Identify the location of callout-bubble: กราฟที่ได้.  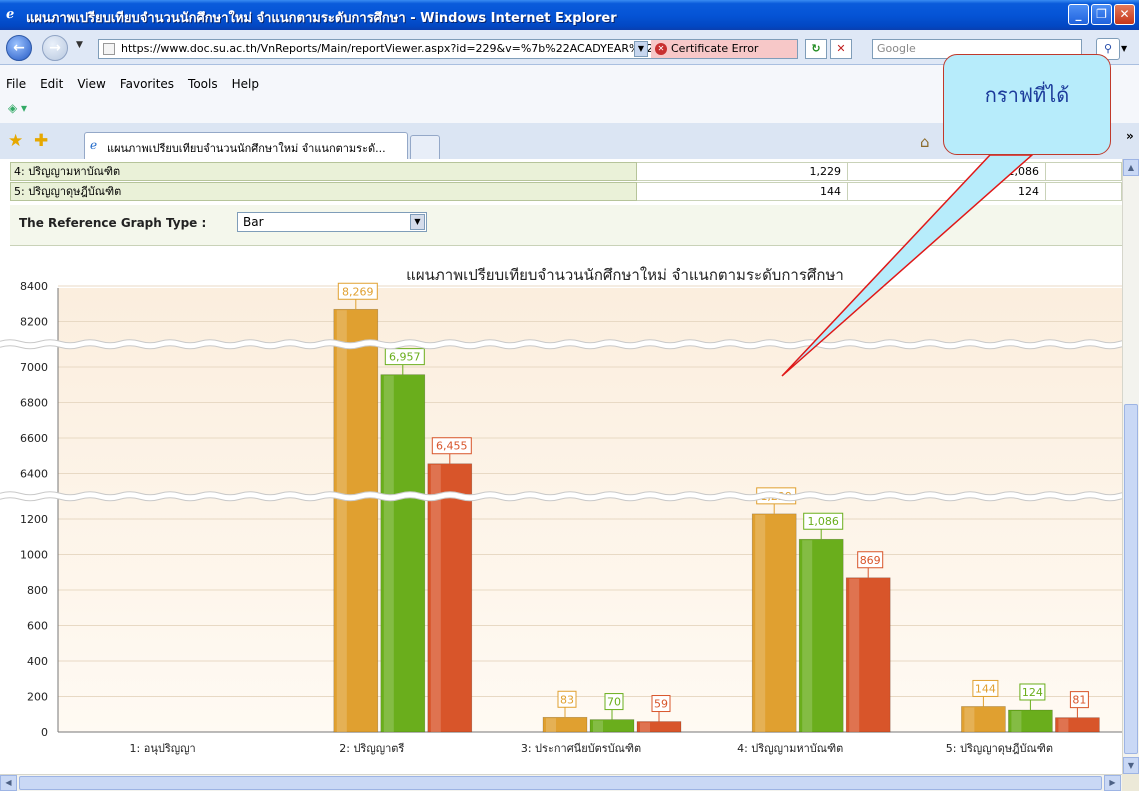
(1027, 104).